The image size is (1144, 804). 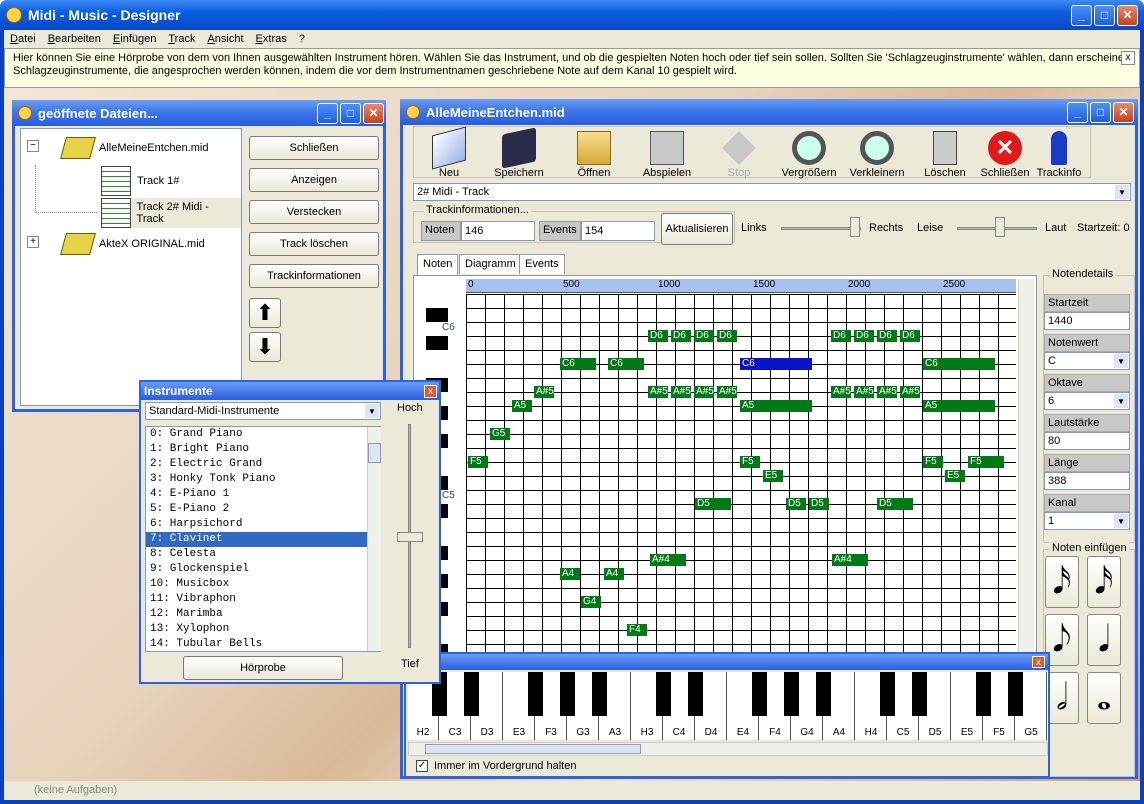 What do you see at coordinates (263, 479) in the screenshot?
I see `instrument-item: 3: Honky Tonk Piano` at bounding box center [263, 479].